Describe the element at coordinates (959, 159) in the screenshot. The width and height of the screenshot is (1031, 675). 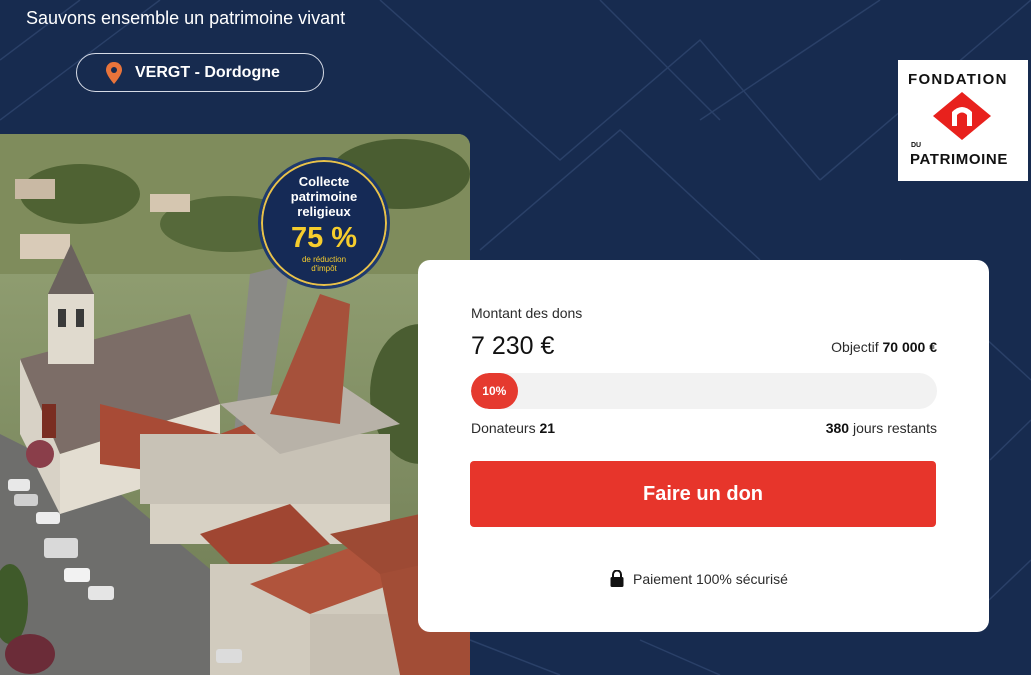
I see `logo-line-3: PATRIMOINE` at that location.